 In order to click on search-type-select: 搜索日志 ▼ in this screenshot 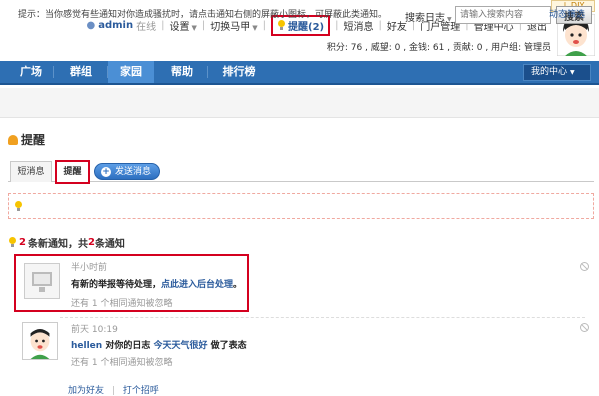, I will do `click(428, 16)`.